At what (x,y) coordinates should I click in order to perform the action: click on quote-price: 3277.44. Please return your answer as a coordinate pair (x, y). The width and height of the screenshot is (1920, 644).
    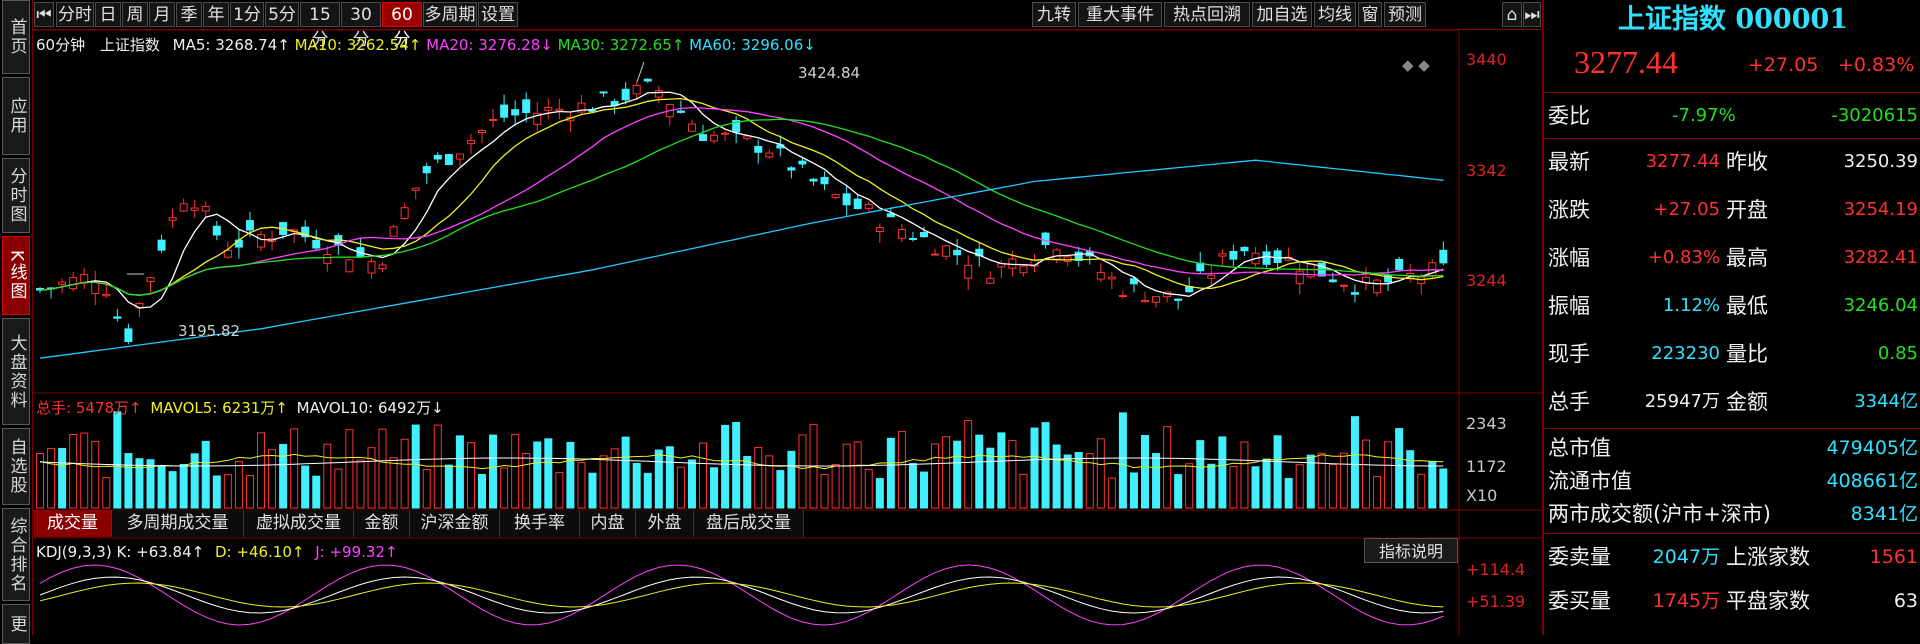
    Looking at the image, I should click on (1626, 62).